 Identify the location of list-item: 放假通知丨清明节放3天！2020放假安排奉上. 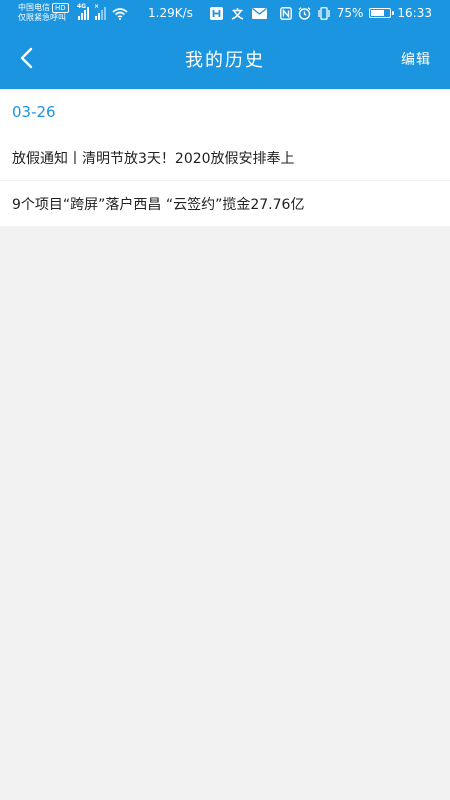
(225, 158).